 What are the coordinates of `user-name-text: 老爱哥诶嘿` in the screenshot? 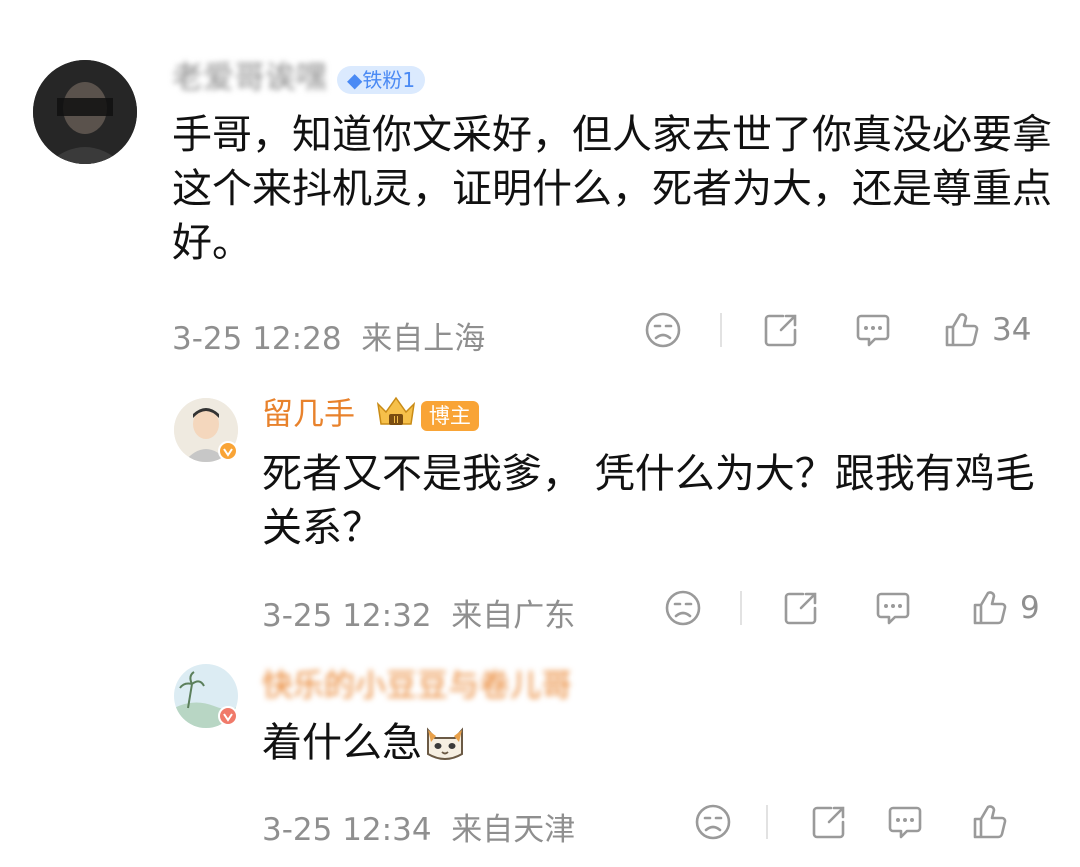 It's located at (249, 78).